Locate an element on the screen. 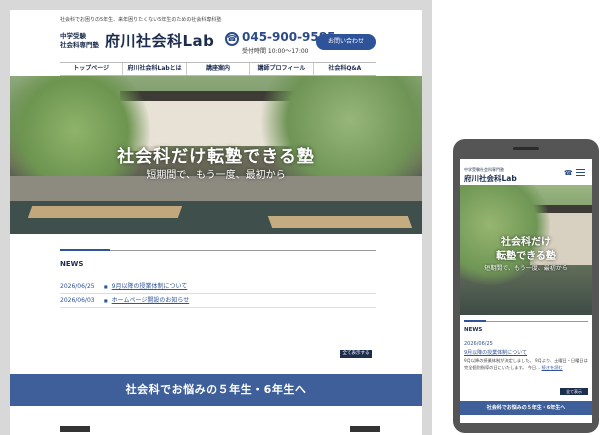 This screenshot has height=435, width=600. mobile-show-all-button: 全て表示 is located at coordinates (574, 391).